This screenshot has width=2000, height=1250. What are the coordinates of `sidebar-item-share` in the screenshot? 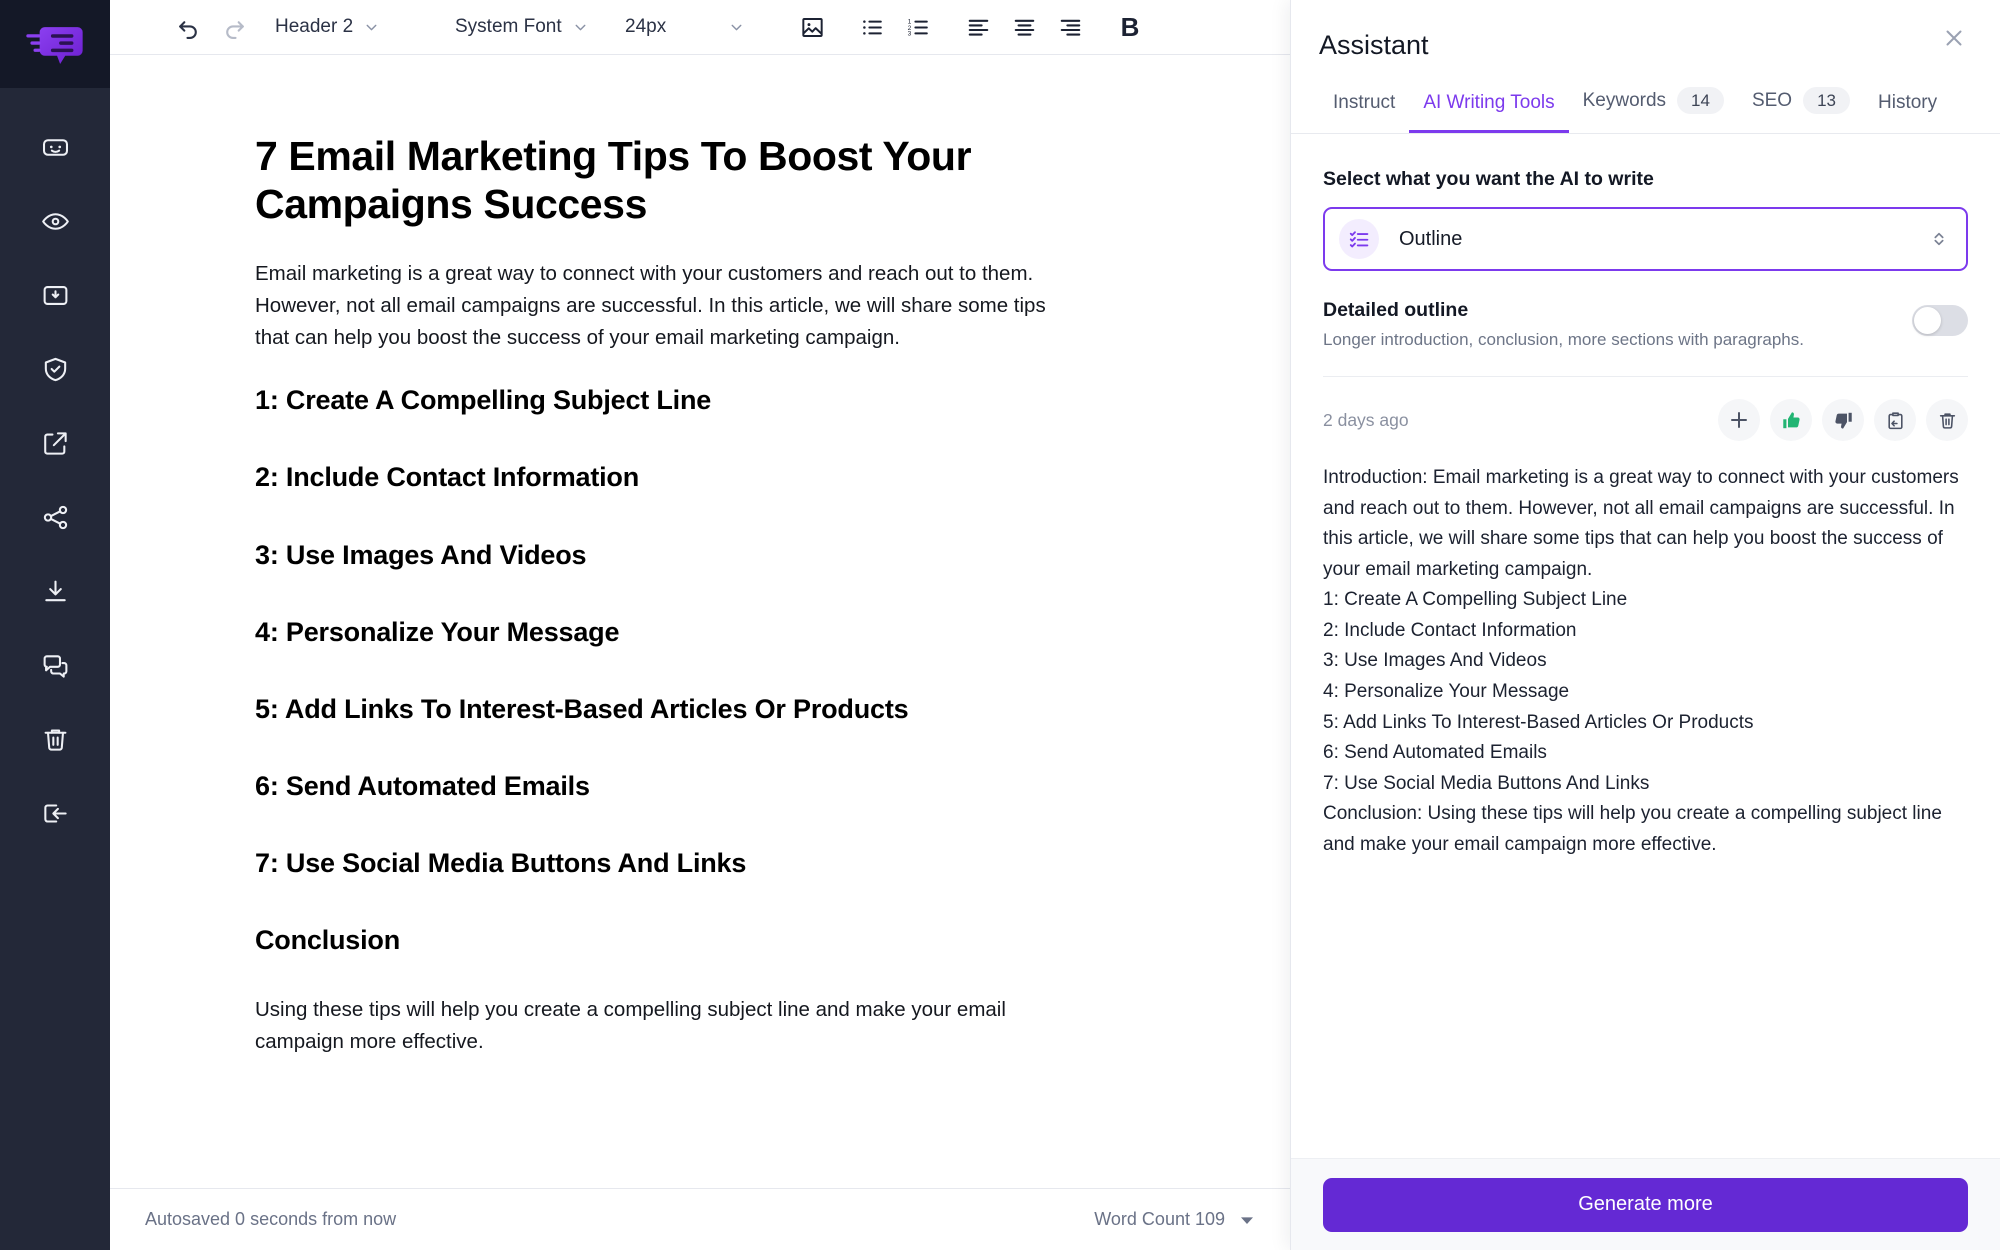 It's located at (55, 517).